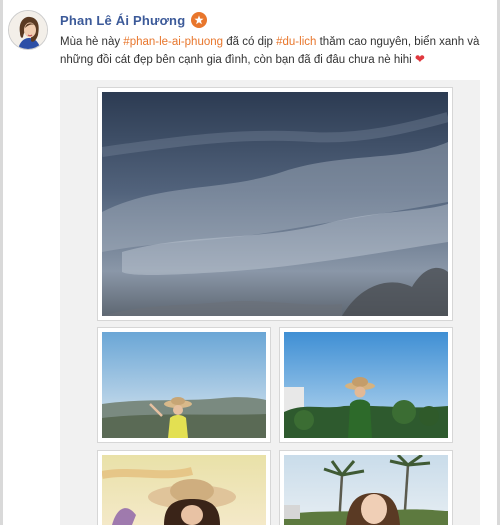 The image size is (500, 525). Describe the element at coordinates (28, 30) in the screenshot. I see `avatar` at that location.